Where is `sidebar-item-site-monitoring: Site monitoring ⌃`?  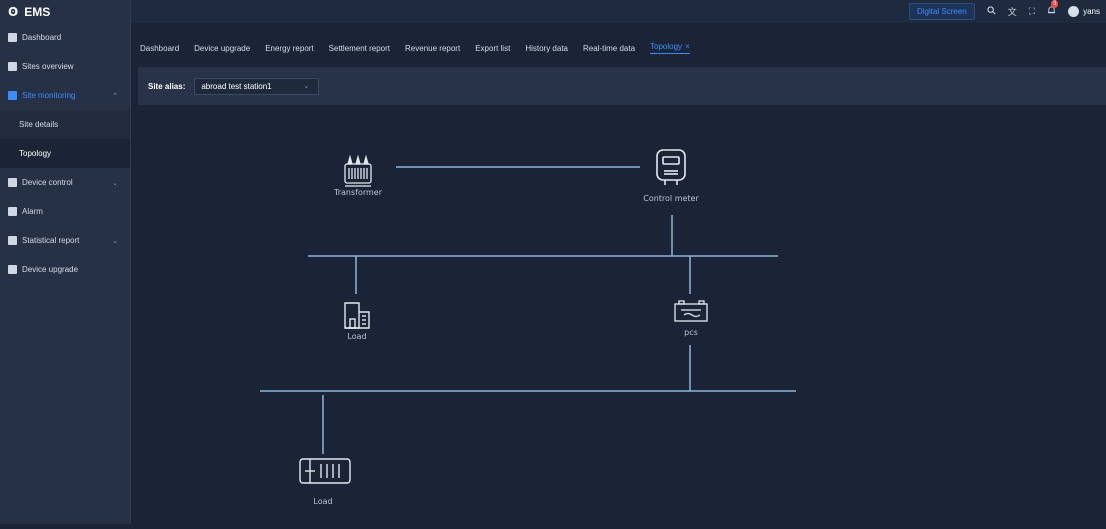
sidebar-item-site-monitoring: Site monitoring ⌃ is located at coordinates (65, 95).